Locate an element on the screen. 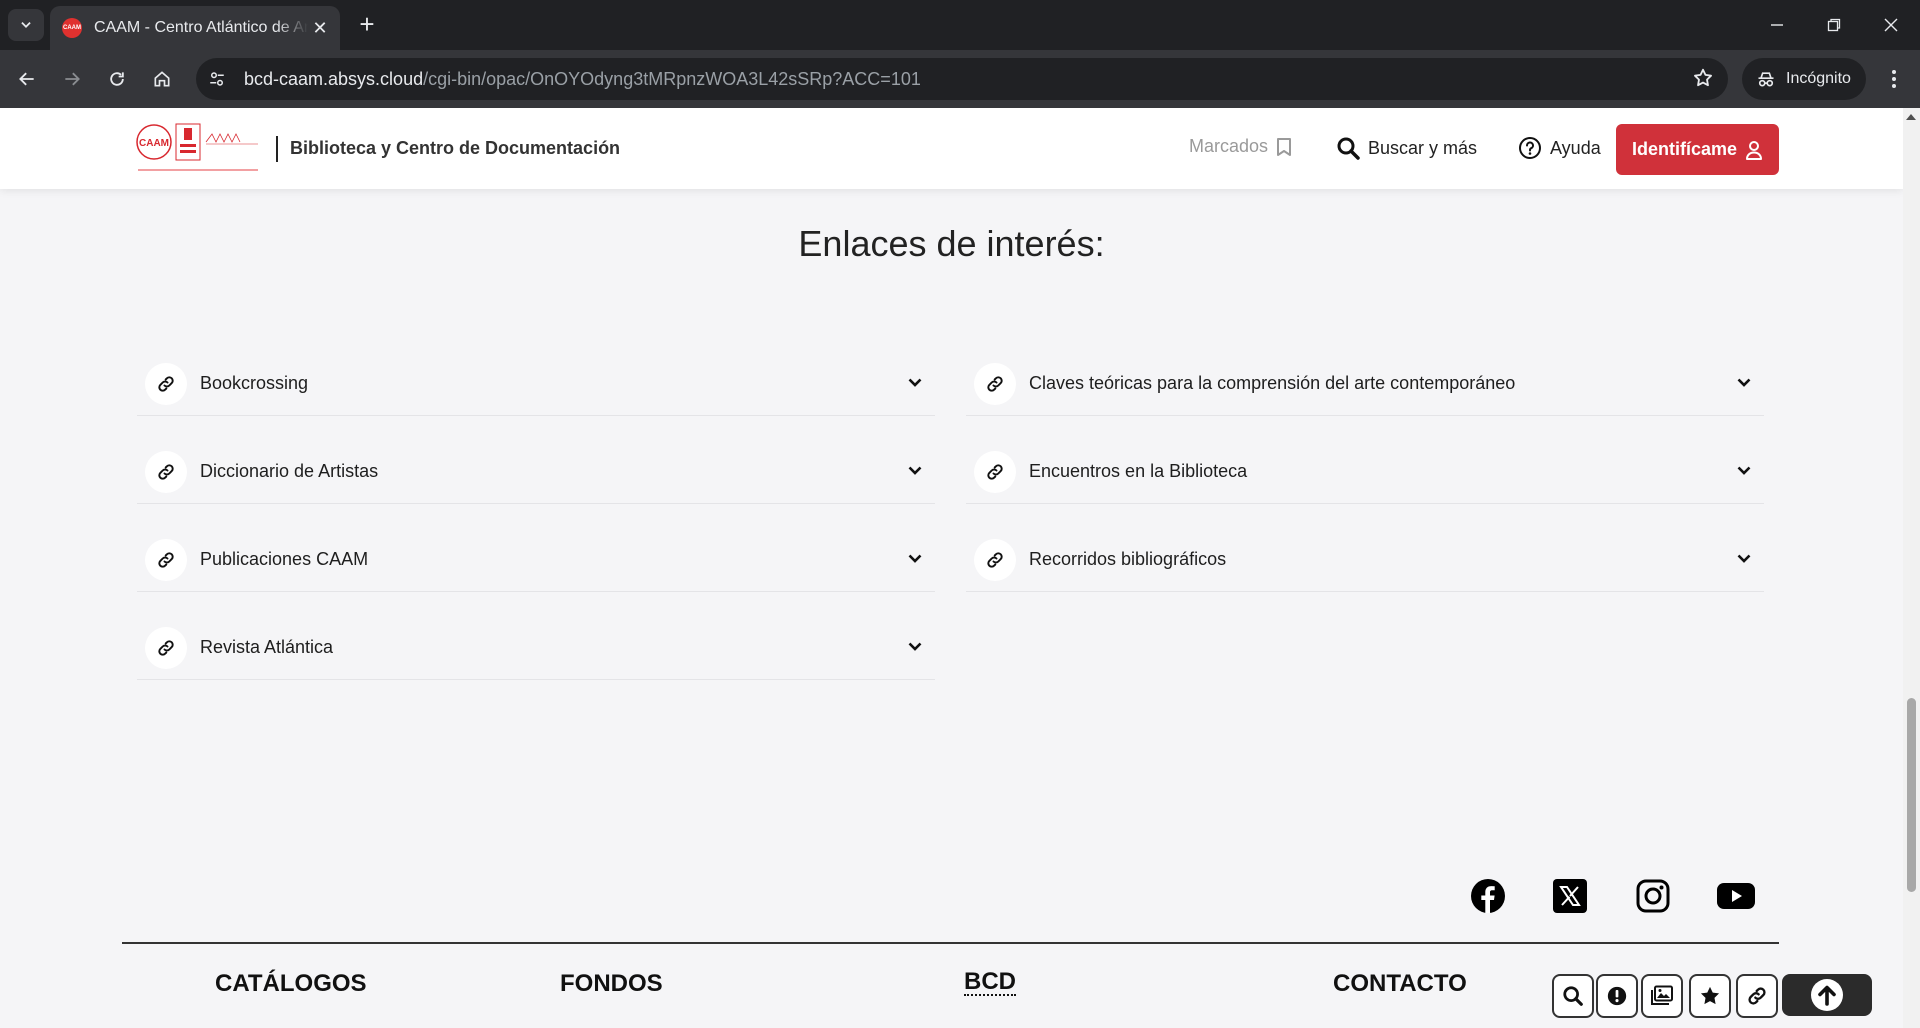 This screenshot has height=1028, width=1920. footer-bcd: BCD is located at coordinates (990, 983).